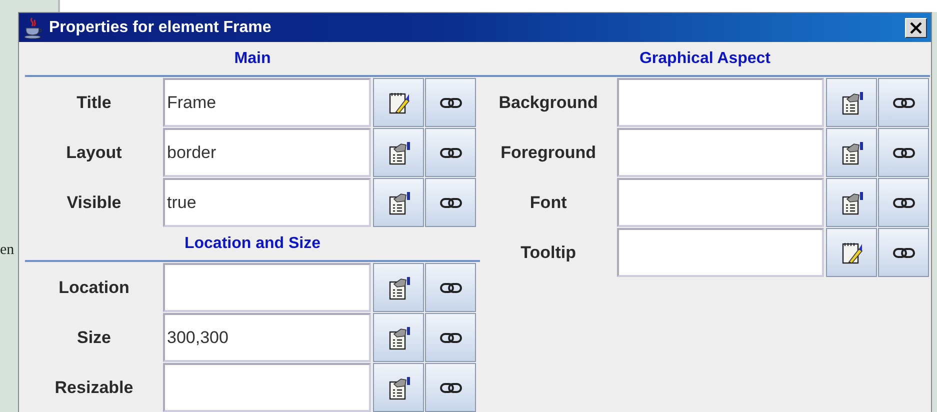 The image size is (937, 412). Describe the element at coordinates (94, 103) in the screenshot. I see `property-label: Title` at that location.